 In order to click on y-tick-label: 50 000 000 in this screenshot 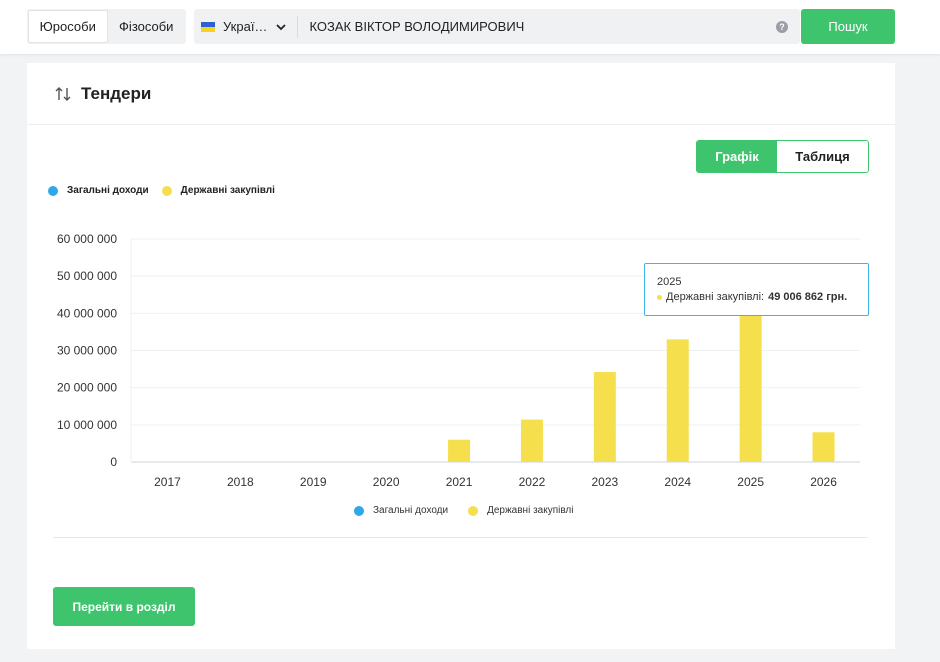, I will do `click(87, 276)`.